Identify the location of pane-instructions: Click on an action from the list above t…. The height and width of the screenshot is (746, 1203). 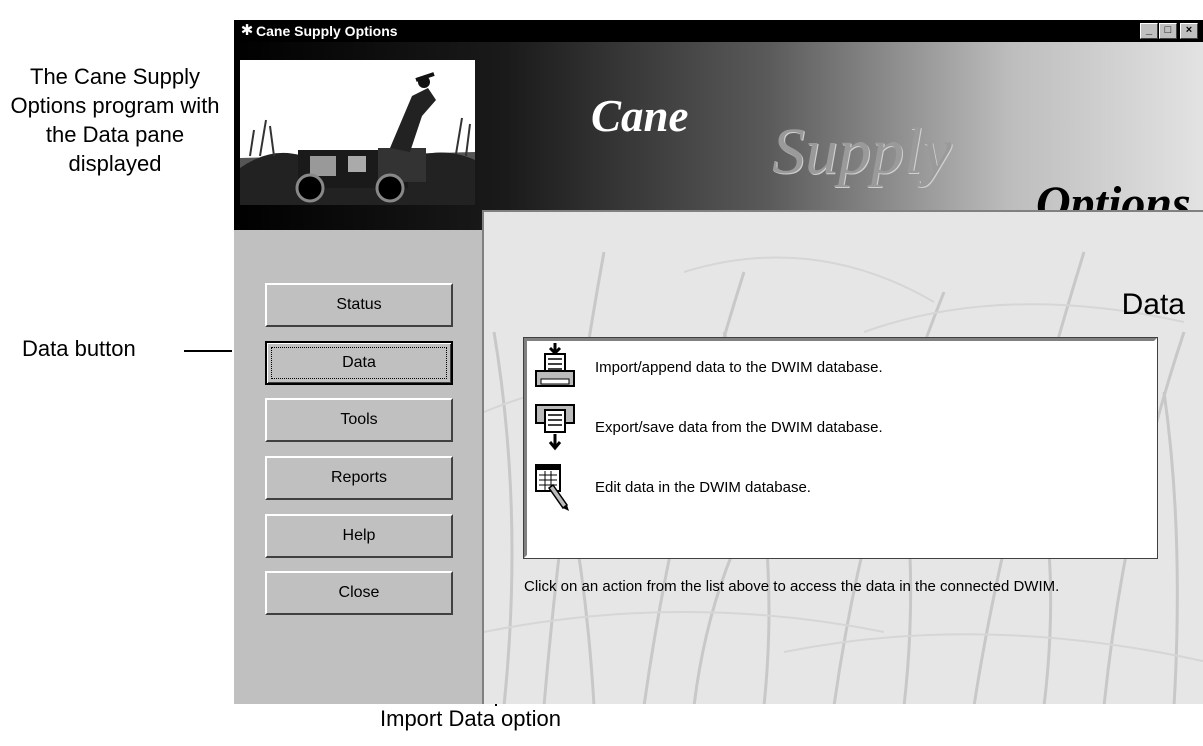
(792, 586).